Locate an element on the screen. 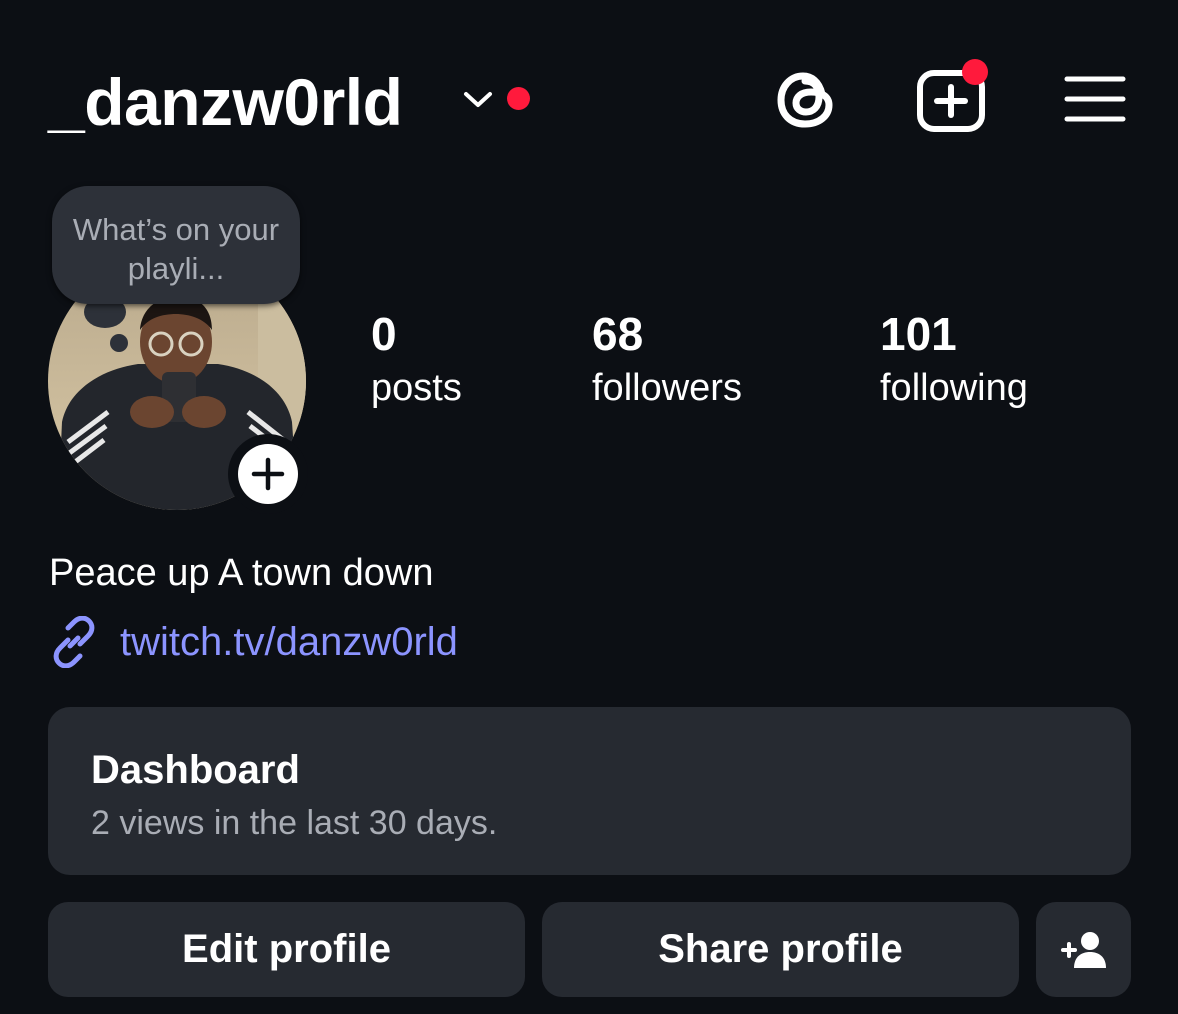  add-story-button is located at coordinates (268, 474).